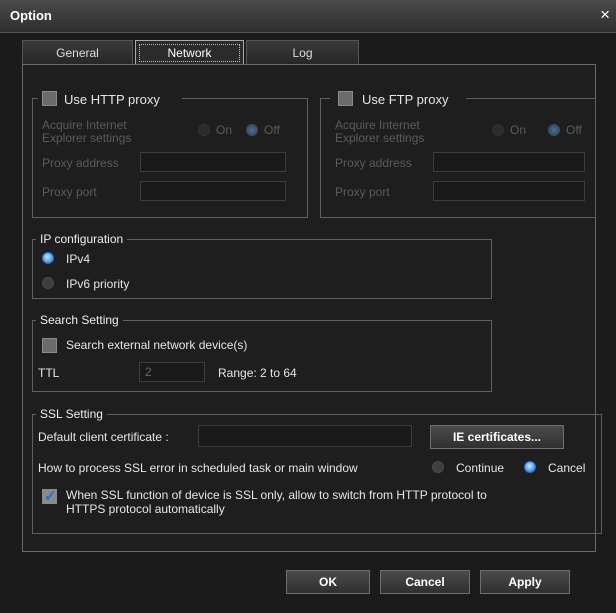  I want to click on ssl-switch-https-checkbox, so click(49, 496).